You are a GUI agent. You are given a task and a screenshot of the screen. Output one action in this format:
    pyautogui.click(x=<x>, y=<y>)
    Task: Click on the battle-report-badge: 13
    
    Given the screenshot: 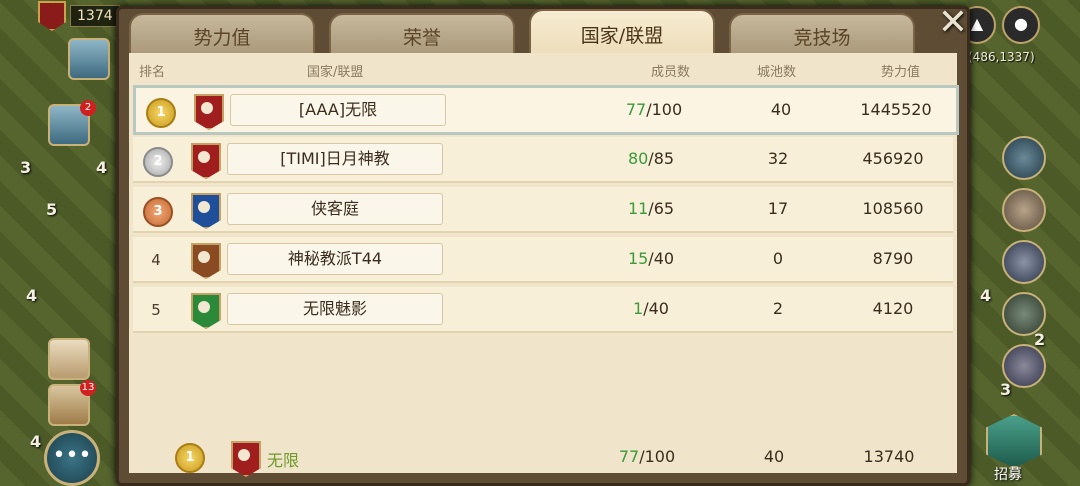 What is the action you would take?
    pyautogui.click(x=88, y=388)
    